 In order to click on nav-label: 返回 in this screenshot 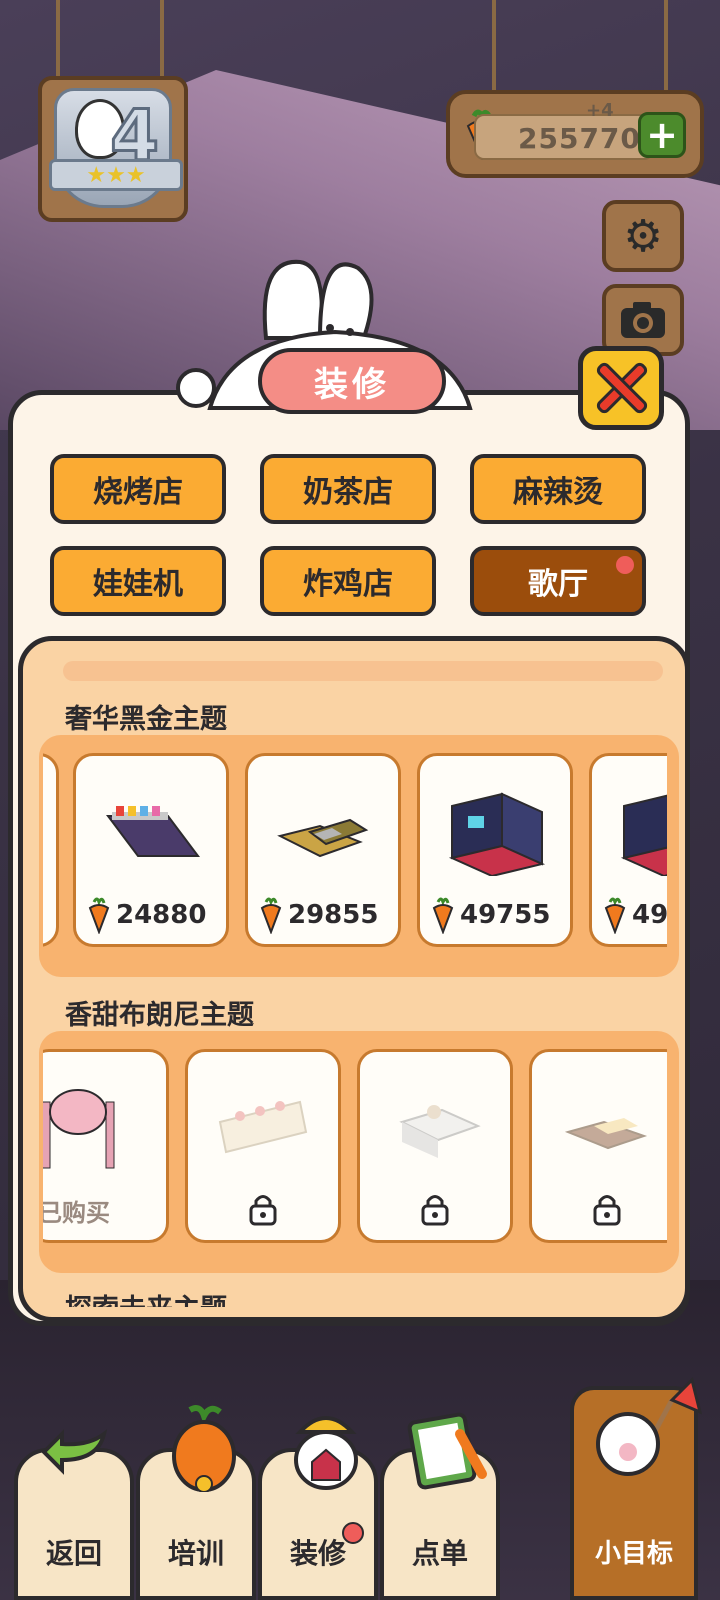, I will do `click(73, 1553)`.